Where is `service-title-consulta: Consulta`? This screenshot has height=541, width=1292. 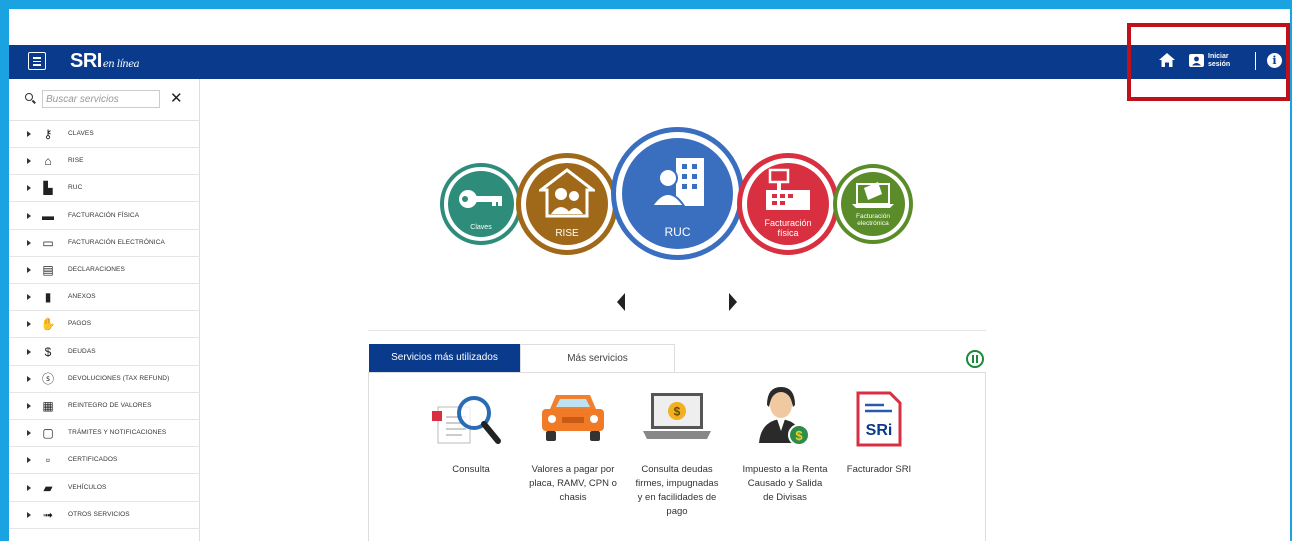 service-title-consulta: Consulta is located at coordinates (471, 470).